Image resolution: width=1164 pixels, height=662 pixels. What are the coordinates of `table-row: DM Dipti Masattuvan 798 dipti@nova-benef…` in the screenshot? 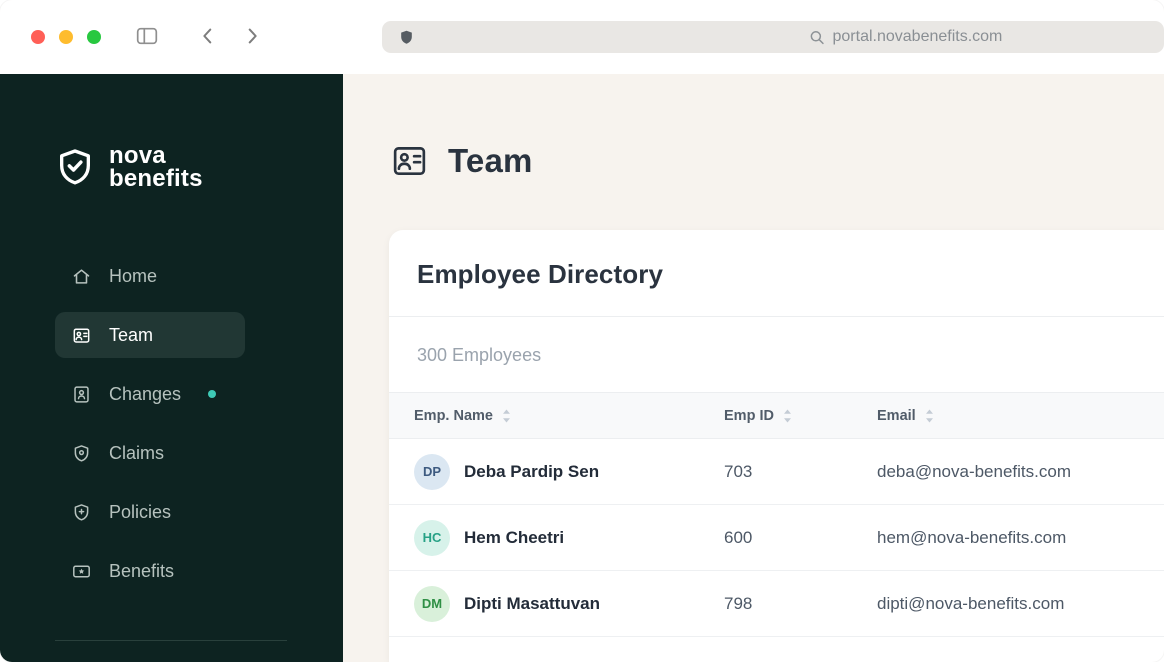 It's located at (776, 604).